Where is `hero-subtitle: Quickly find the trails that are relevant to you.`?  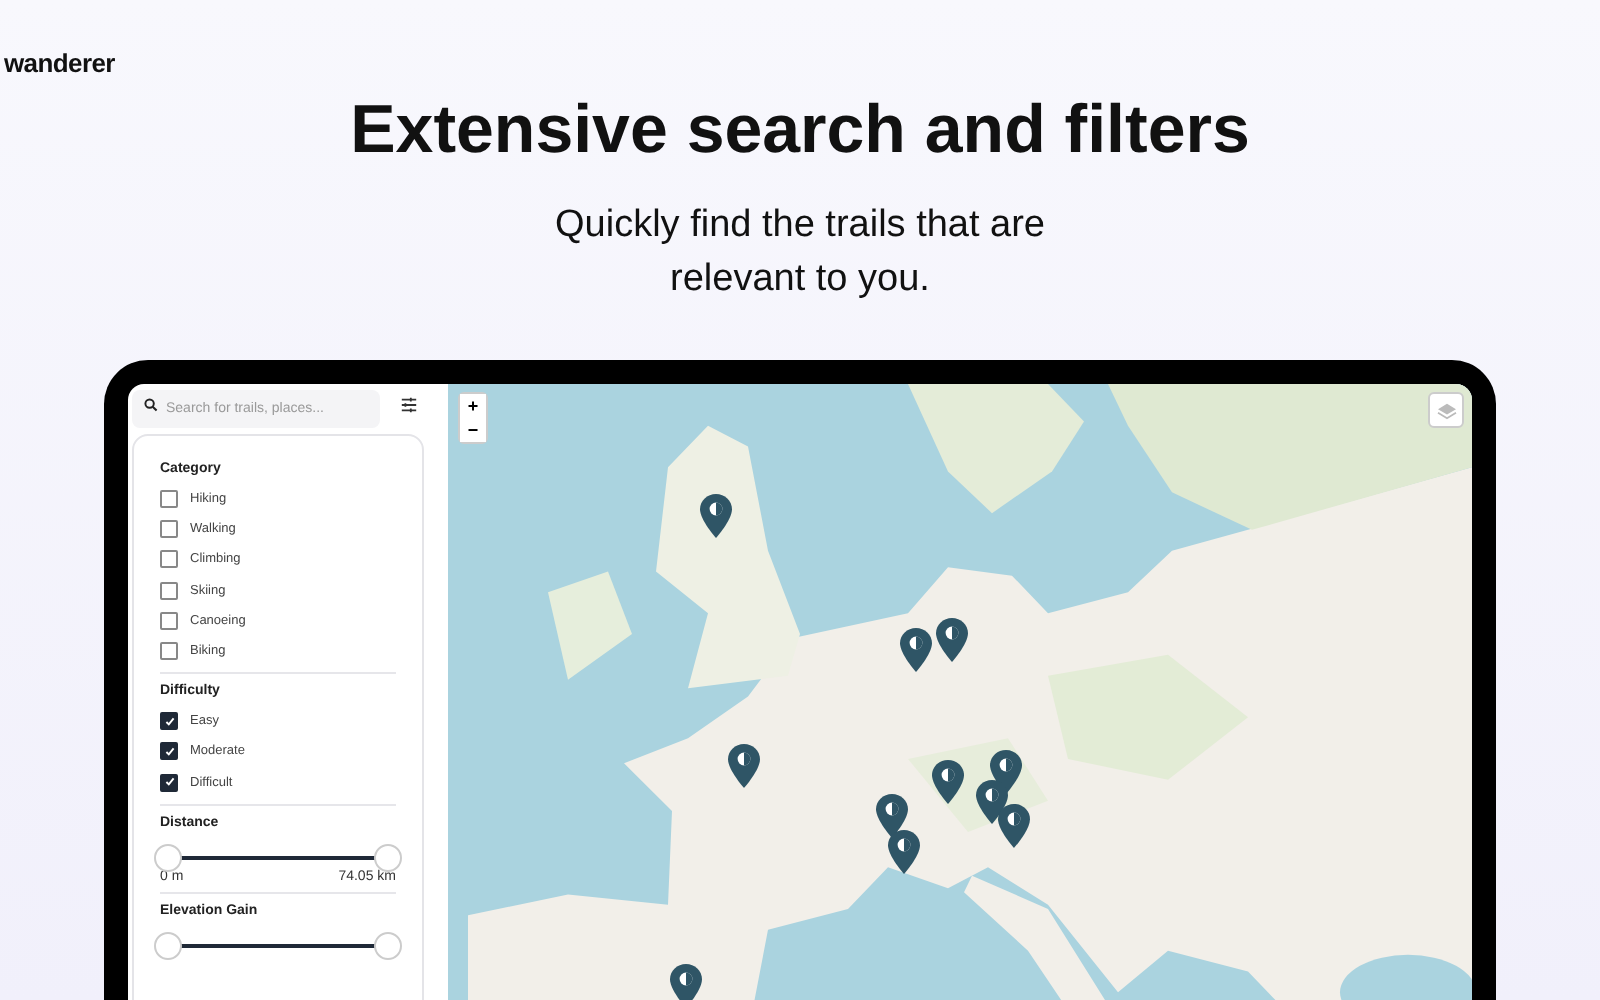
hero-subtitle: Quickly find the trails that are relevant to you. is located at coordinates (800, 253).